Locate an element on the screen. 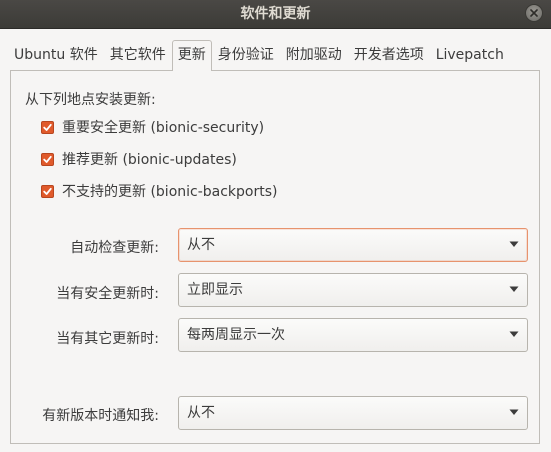  tab-authentication: 身份验证 is located at coordinates (246, 55).